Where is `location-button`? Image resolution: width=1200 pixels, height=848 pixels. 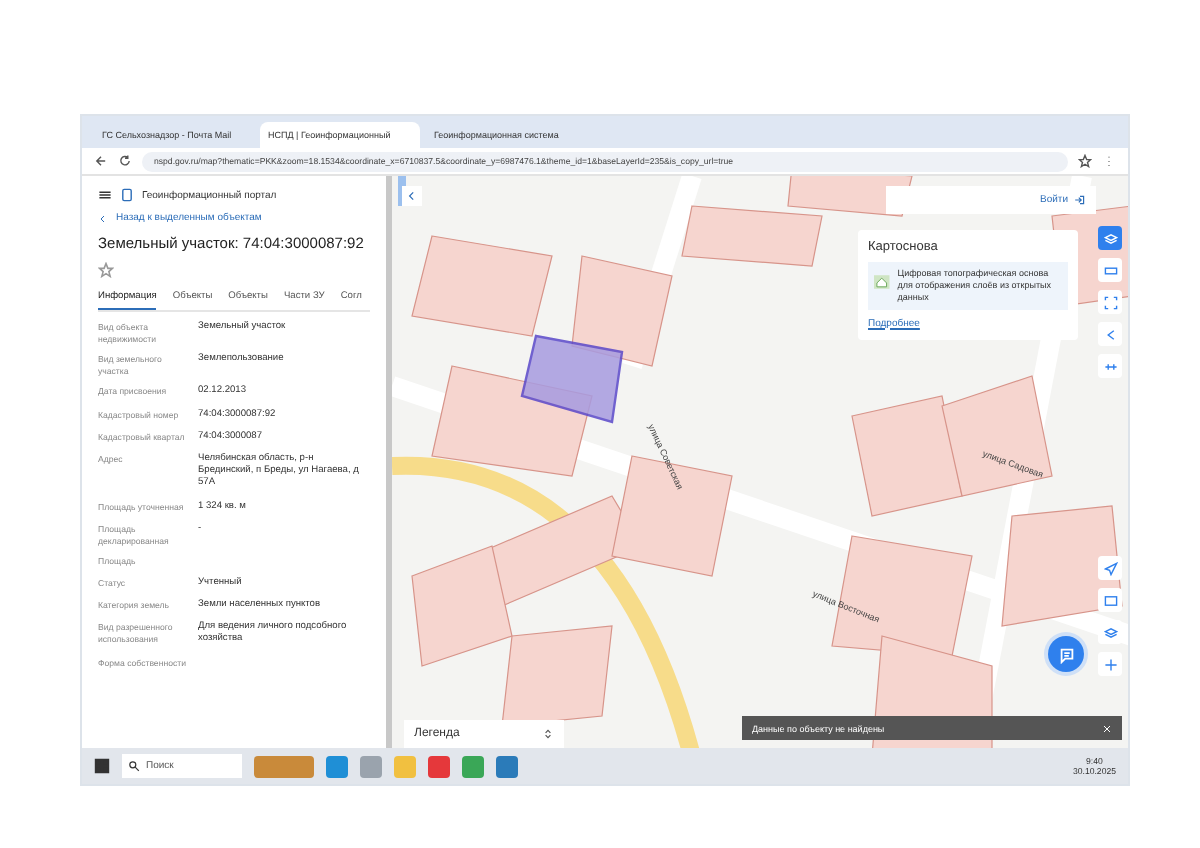 location-button is located at coordinates (1110, 568).